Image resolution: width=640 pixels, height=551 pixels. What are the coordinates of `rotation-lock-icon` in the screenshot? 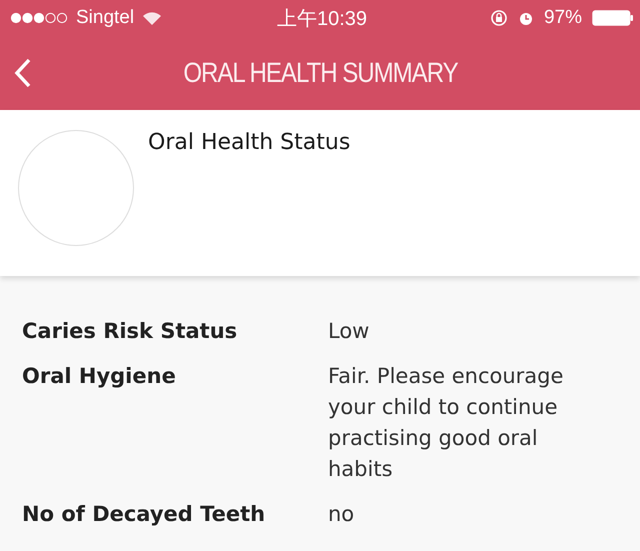 It's located at (499, 18).